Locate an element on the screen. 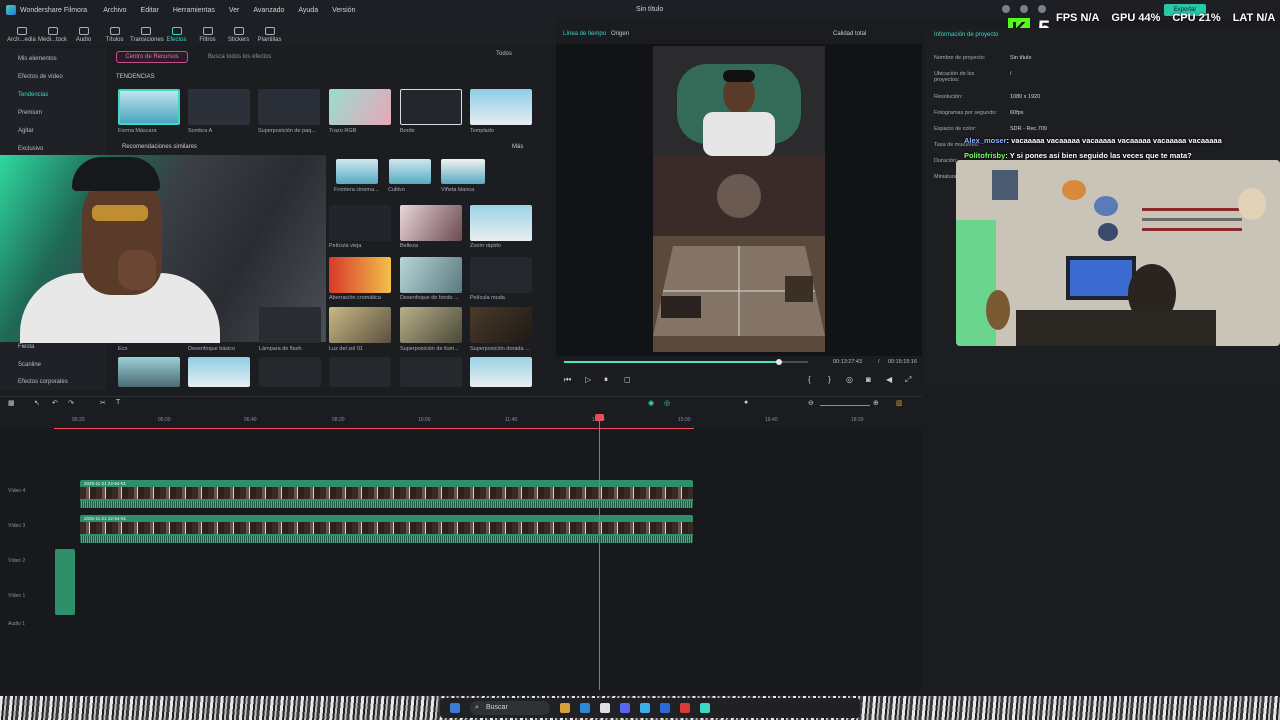  text-tool-icon: T is located at coordinates (118, 402).